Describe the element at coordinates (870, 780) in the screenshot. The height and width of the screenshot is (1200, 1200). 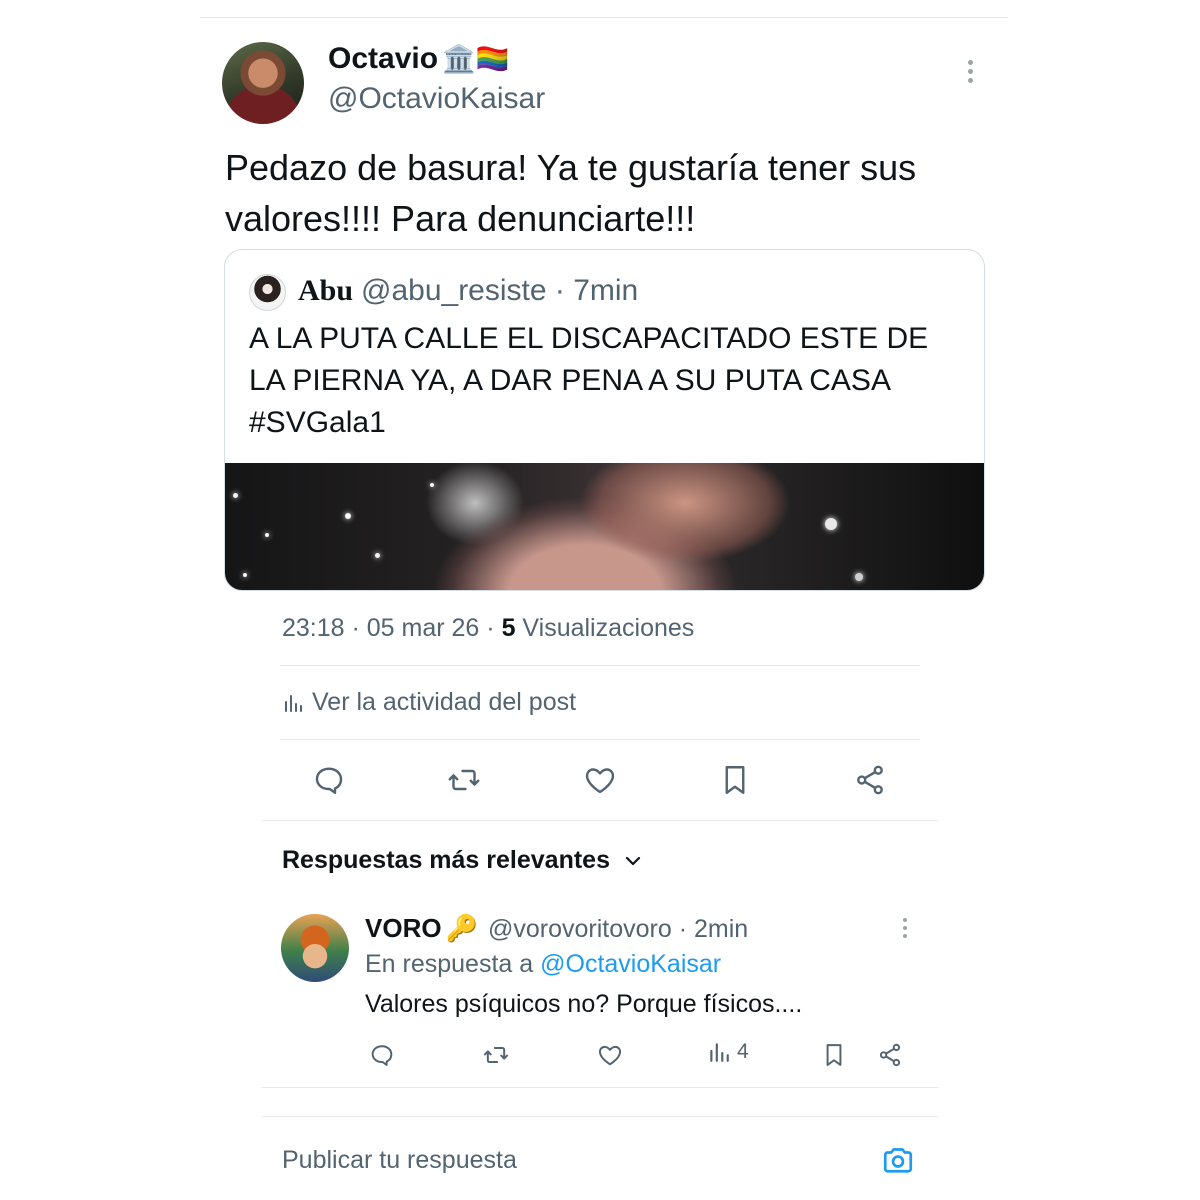
I see `share-icon` at that location.